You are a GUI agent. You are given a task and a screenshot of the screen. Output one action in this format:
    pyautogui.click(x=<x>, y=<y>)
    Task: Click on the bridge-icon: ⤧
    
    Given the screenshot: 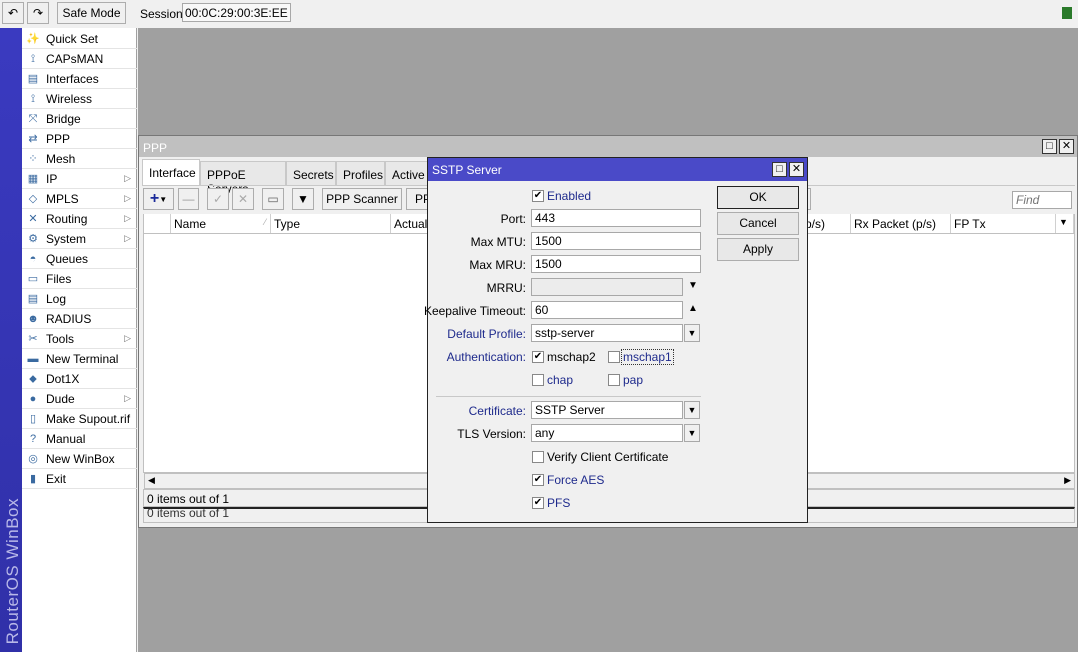 What is the action you would take?
    pyautogui.click(x=33, y=118)
    